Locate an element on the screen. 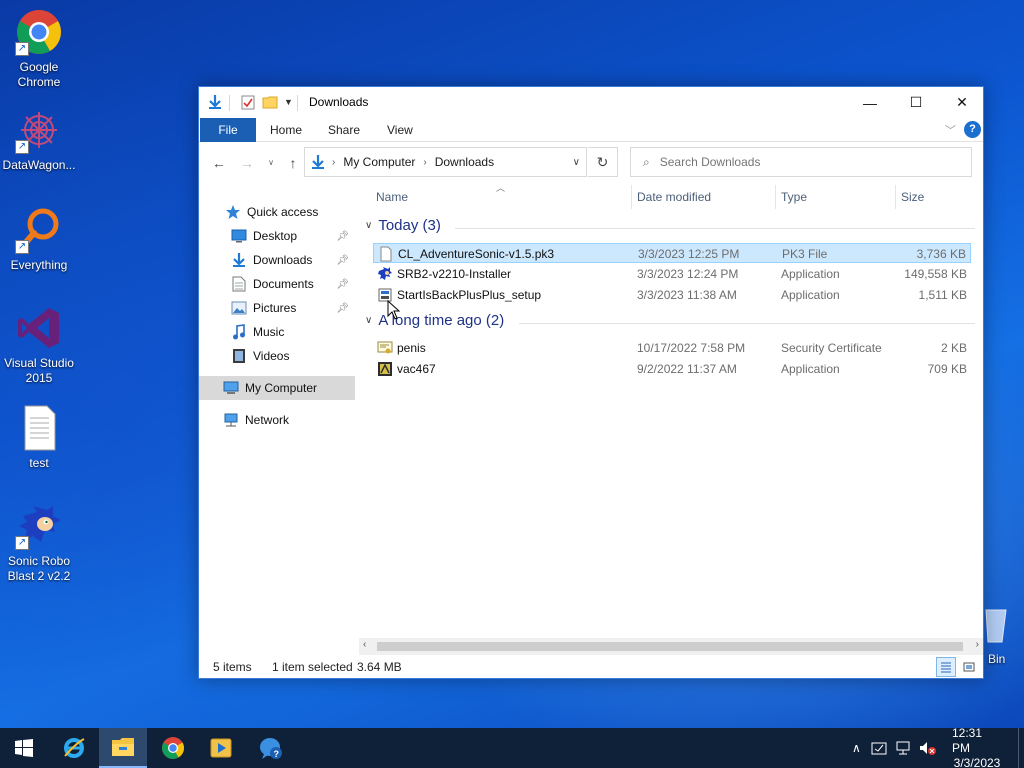  nav-pictures: Pictures 📌︎ is located at coordinates (293, 308).